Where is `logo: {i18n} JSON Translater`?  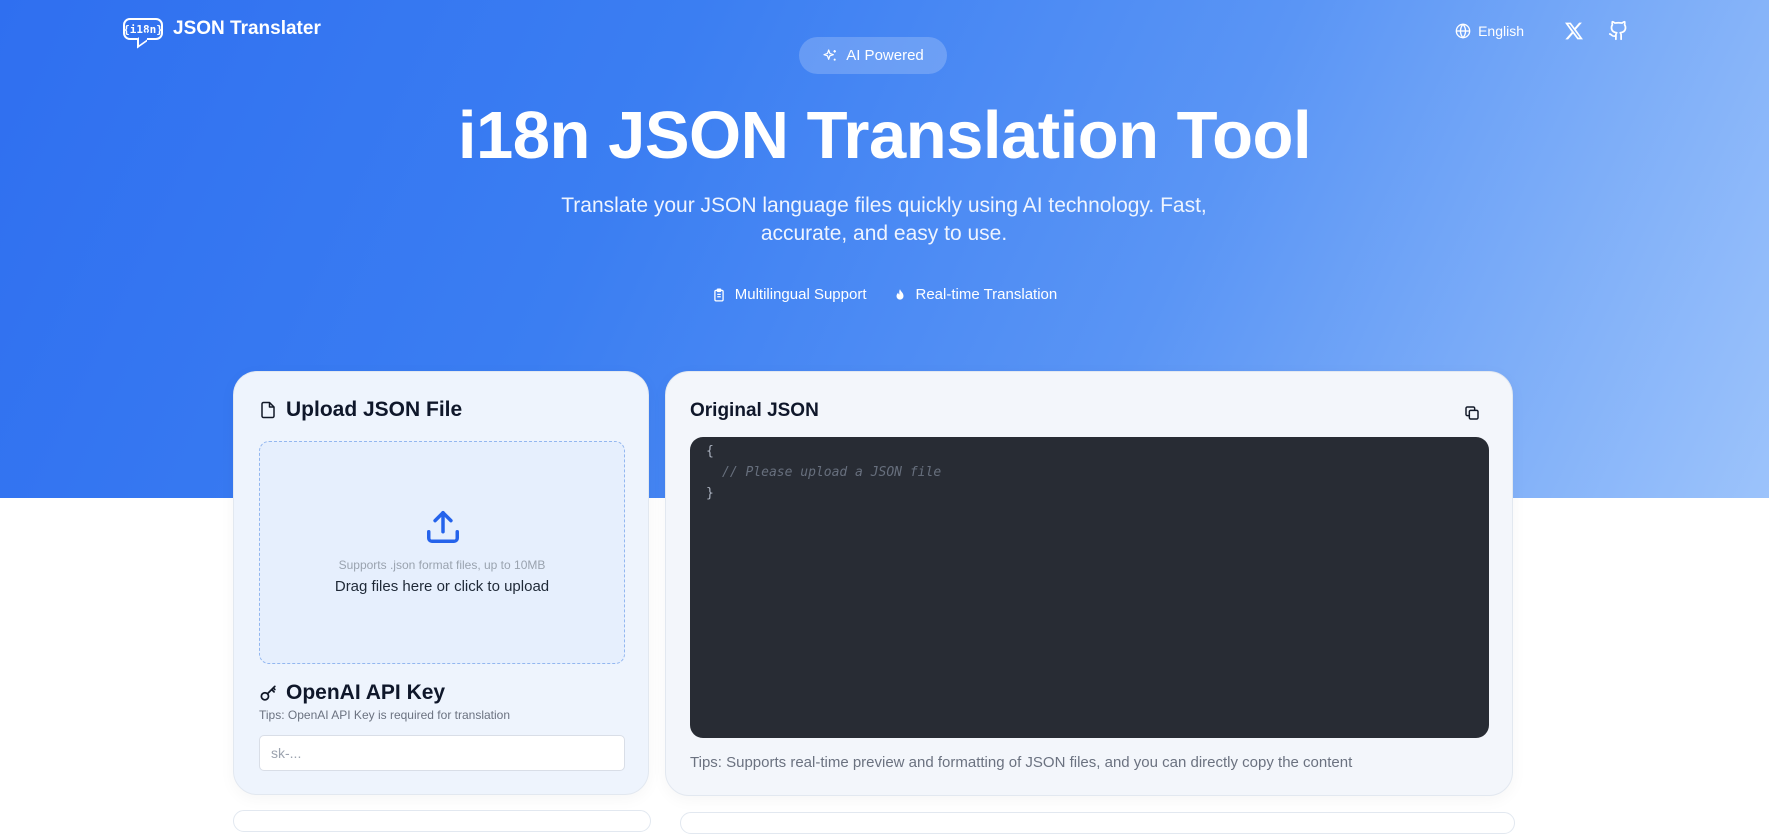
logo: {i18n} JSON Translater is located at coordinates (222, 29).